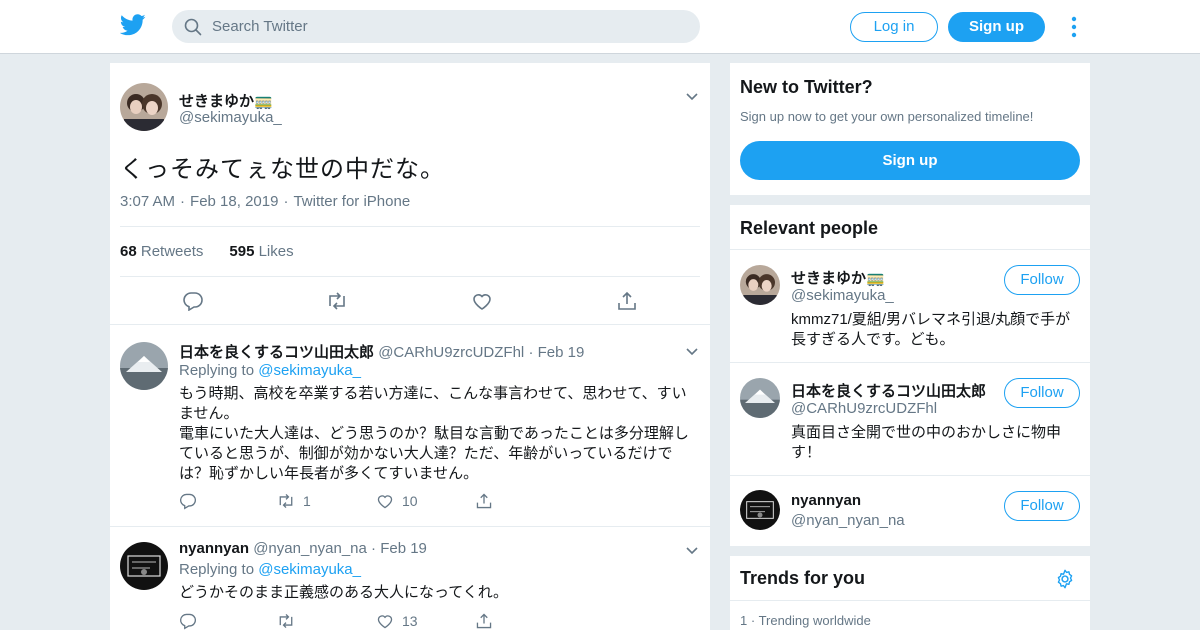 Image resolution: width=1200 pixels, height=630 pixels. What do you see at coordinates (128, 251) in the screenshot?
I see `retweets-count: 68` at bounding box center [128, 251].